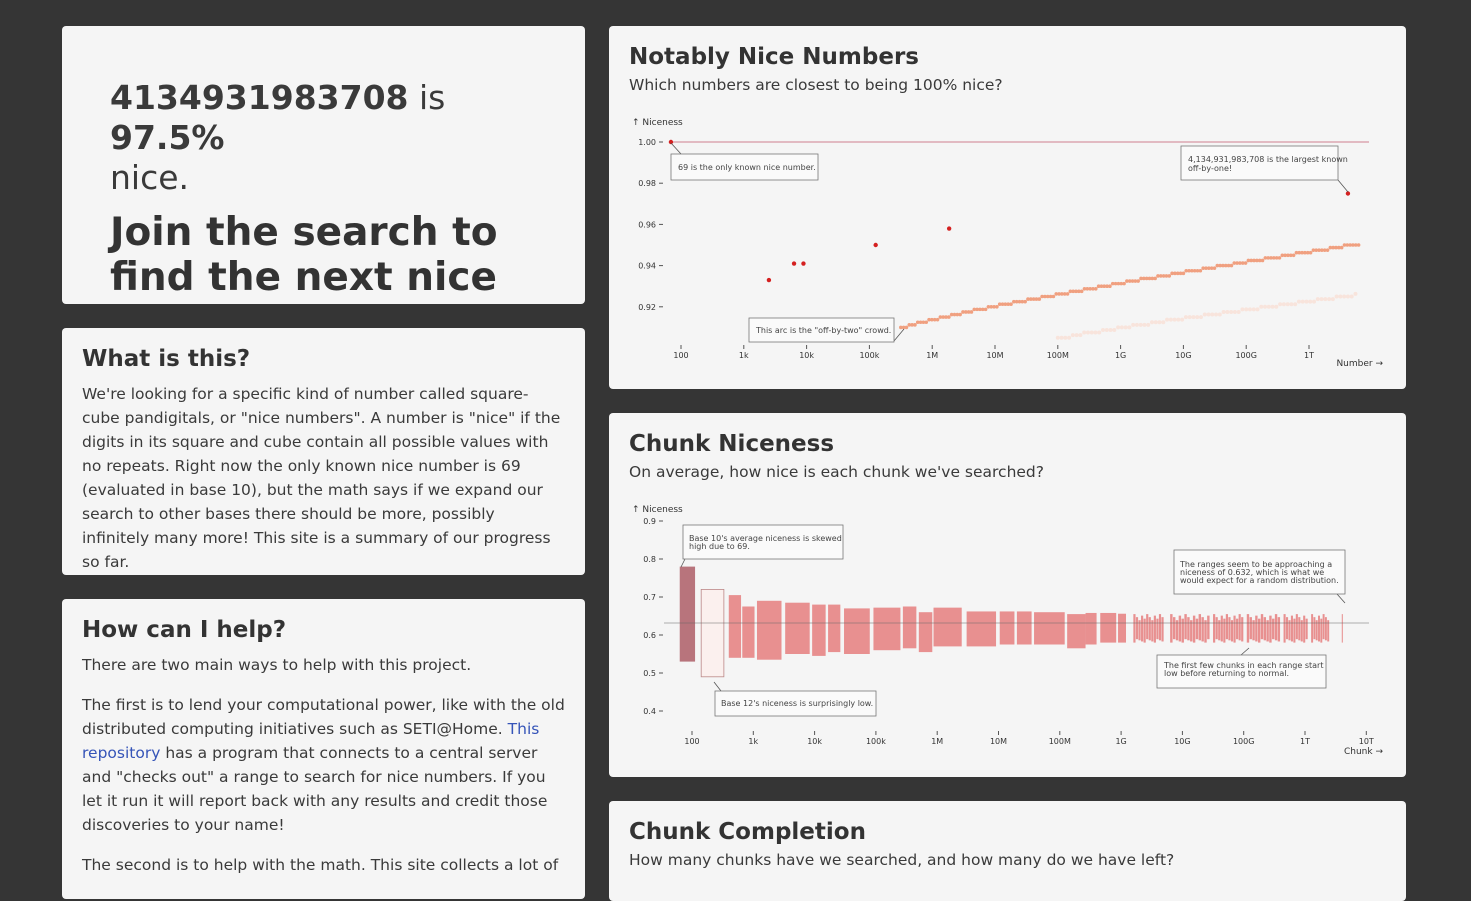  What do you see at coordinates (649, 559) in the screenshot?
I see `chunk-y-tick-label: 0.8` at bounding box center [649, 559].